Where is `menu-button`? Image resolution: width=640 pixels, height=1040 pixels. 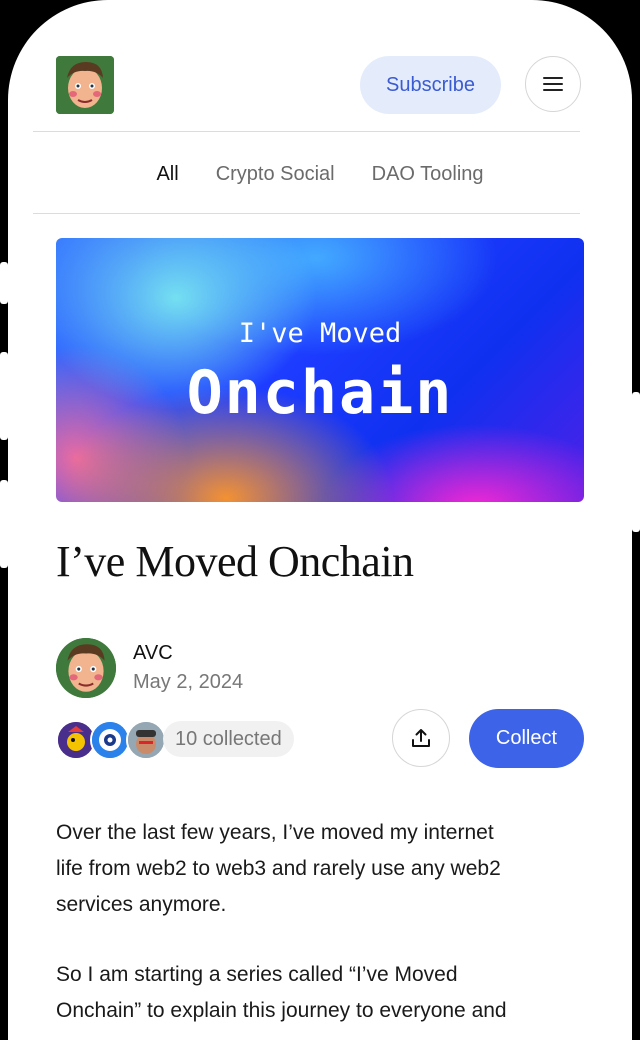 menu-button is located at coordinates (553, 84).